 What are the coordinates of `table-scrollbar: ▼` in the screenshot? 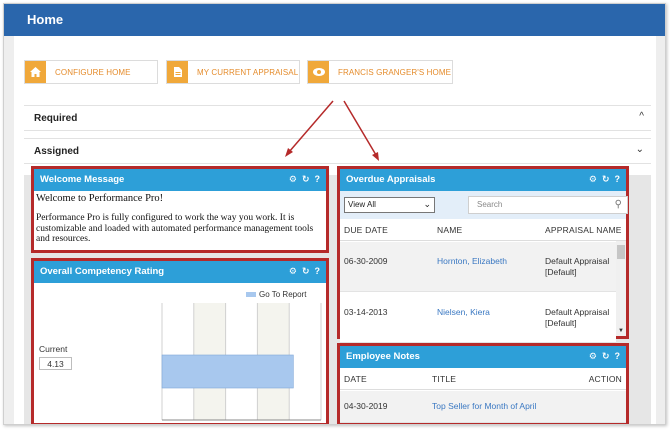 It's located at (621, 288).